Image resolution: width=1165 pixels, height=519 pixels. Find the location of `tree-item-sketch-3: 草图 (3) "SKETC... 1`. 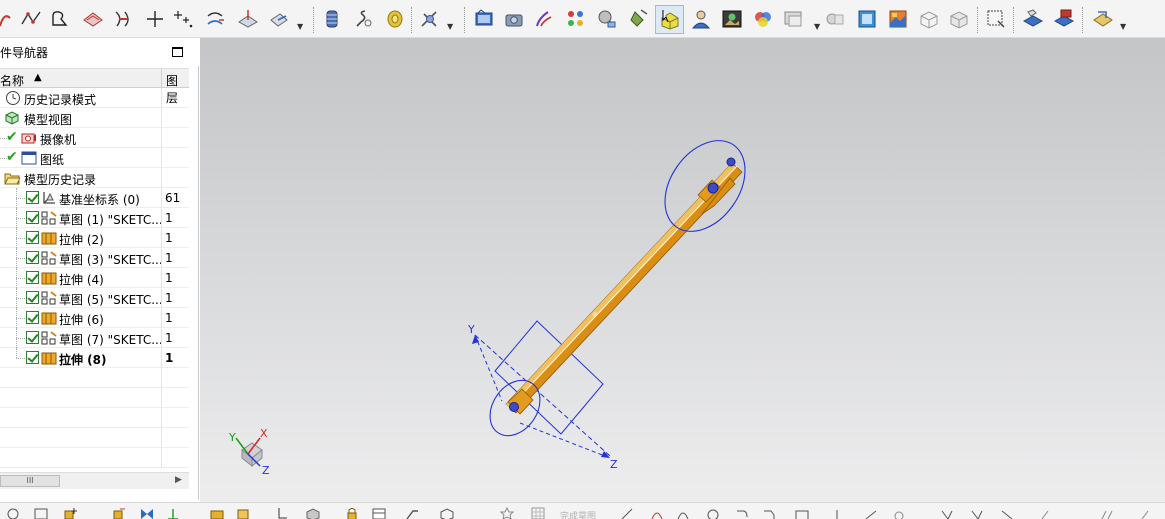

tree-item-sketch-3: 草图 (3) "SKETC... 1 is located at coordinates (94, 258).